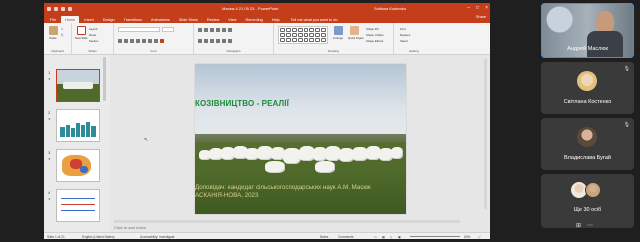 This screenshot has width=640, height=242. Describe the element at coordinates (213, 19) in the screenshot. I see `tab-review: Review` at that location.